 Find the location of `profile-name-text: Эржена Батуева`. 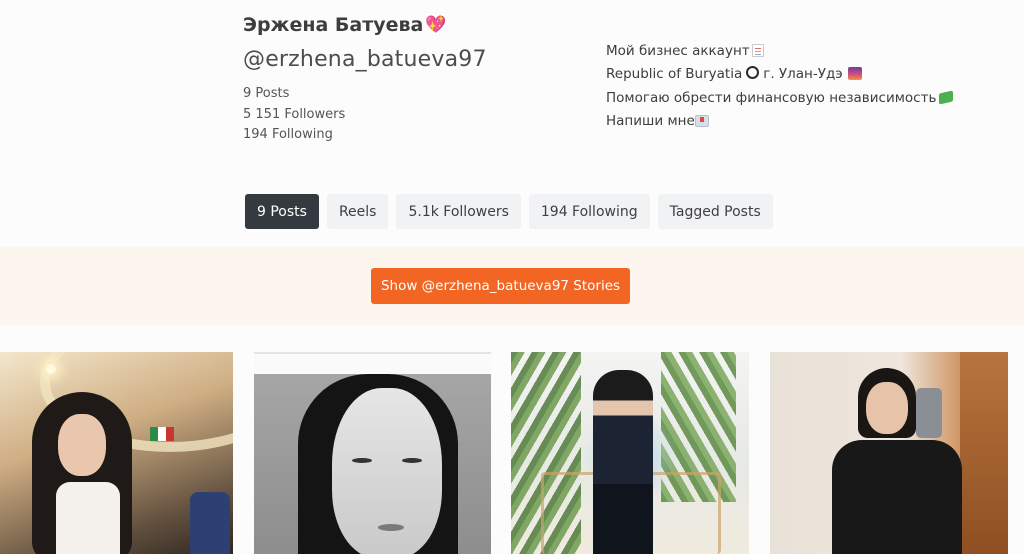

profile-name-text: Эржена Батуева is located at coordinates (333, 25).